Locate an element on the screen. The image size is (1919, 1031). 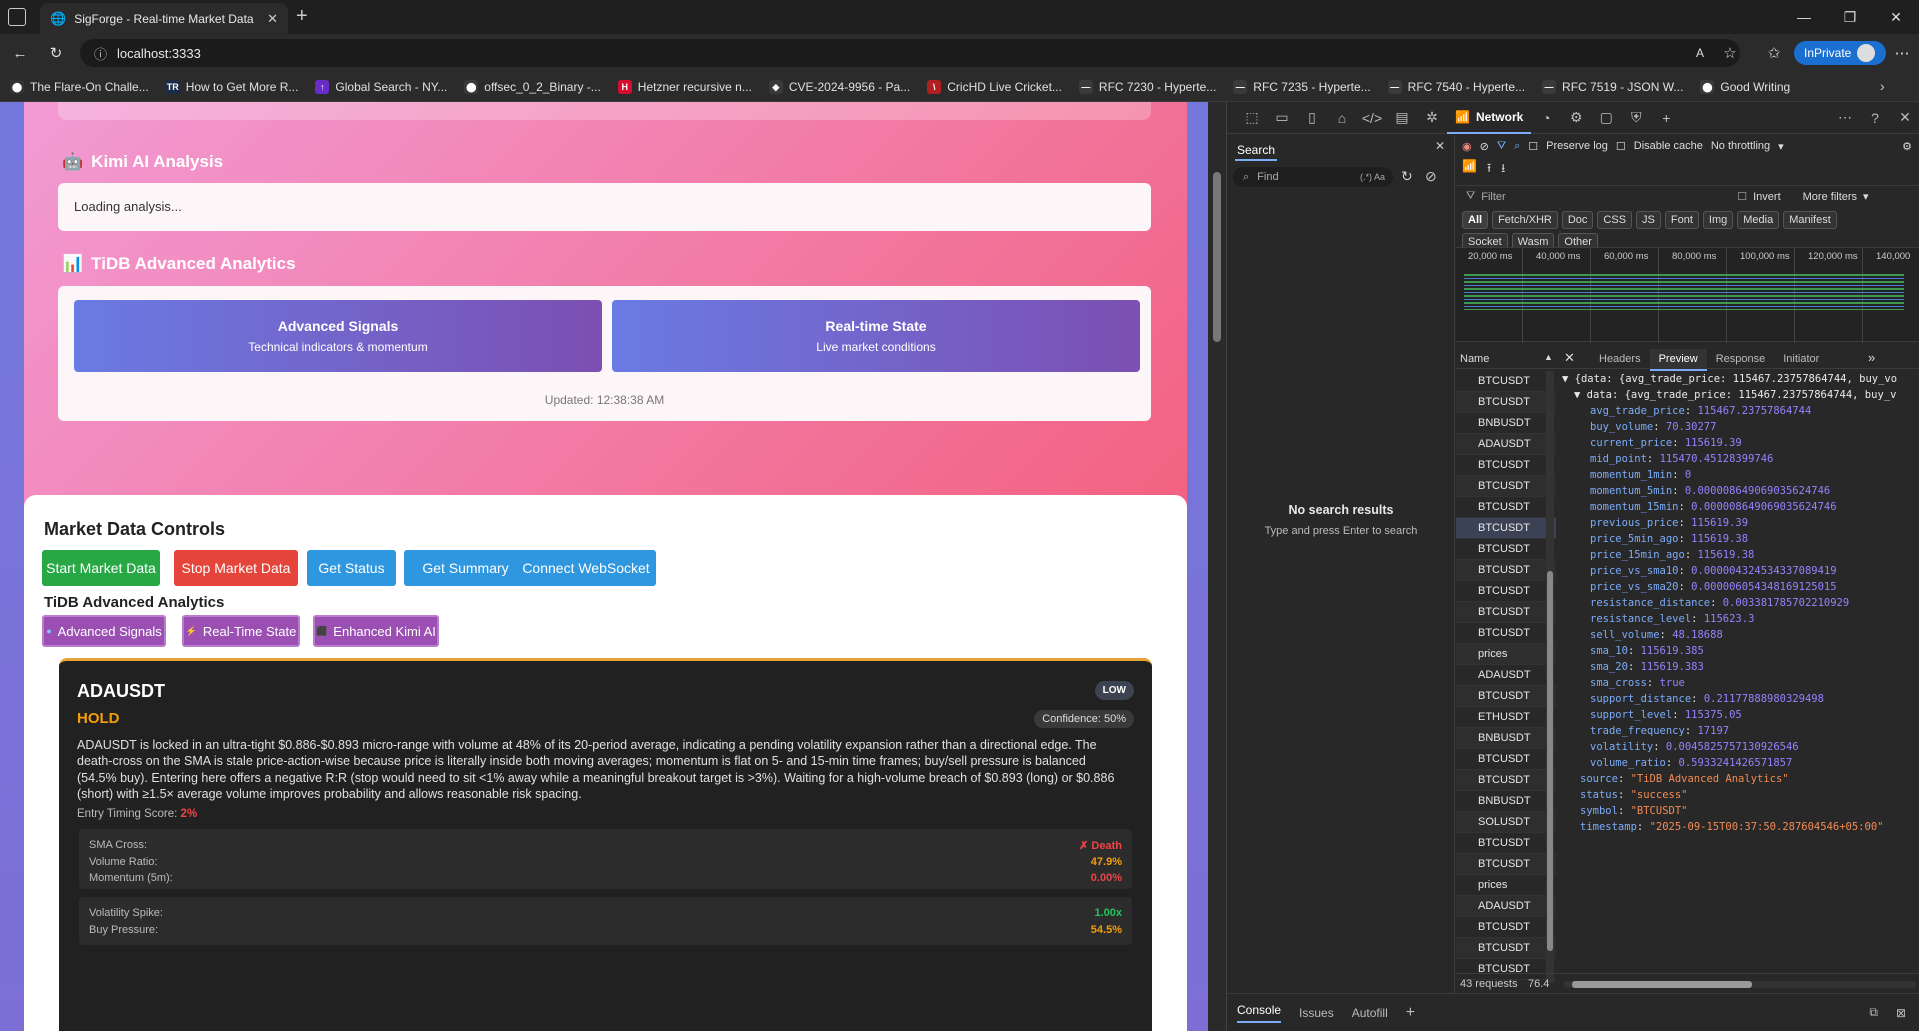
chevron-right-icon: › is located at coordinates (1882, 86).